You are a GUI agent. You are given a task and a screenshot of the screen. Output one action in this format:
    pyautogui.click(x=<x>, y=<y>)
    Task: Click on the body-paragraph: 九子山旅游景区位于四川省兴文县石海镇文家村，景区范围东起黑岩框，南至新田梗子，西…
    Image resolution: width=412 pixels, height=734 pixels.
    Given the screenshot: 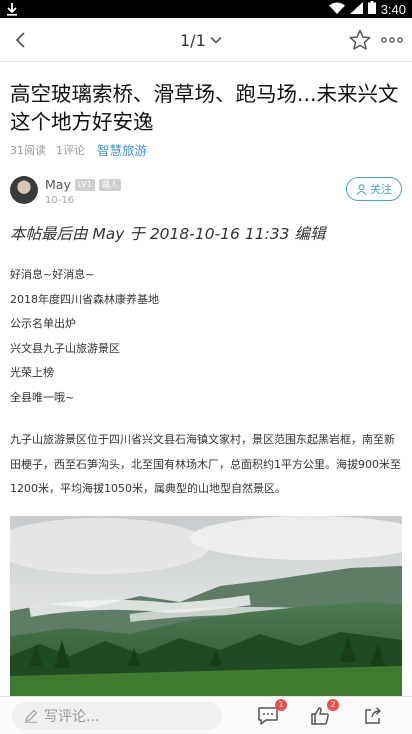 What is the action you would take?
    pyautogui.click(x=205, y=464)
    